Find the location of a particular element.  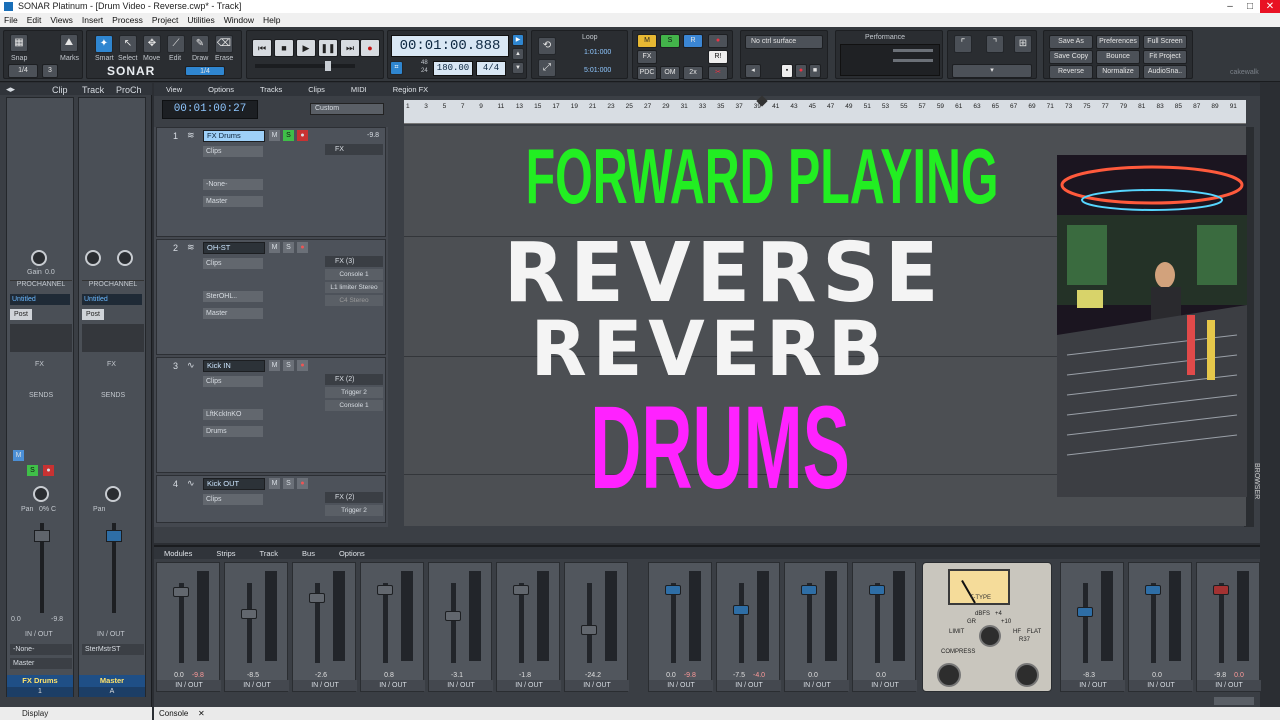

track-solo-button: S is located at coordinates (32, 470).